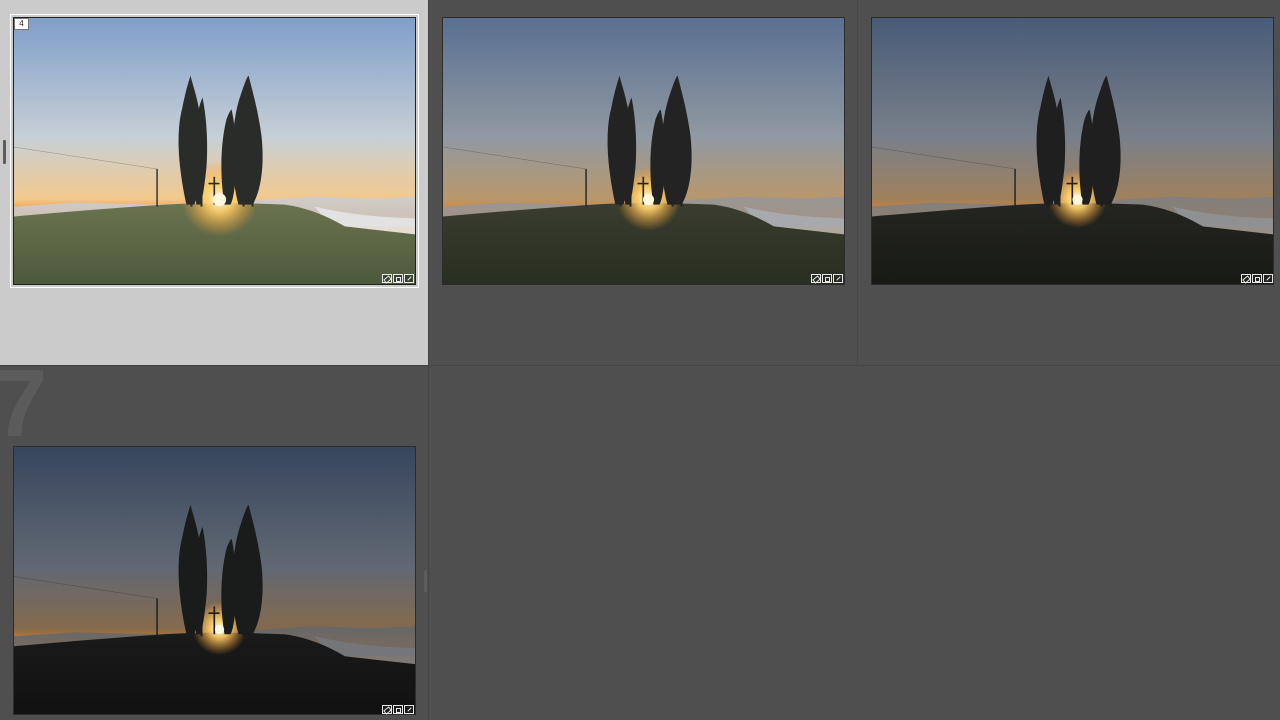 This screenshot has width=1280, height=720. What do you see at coordinates (23, 409) in the screenshot?
I see `cell-index-number: 7` at bounding box center [23, 409].